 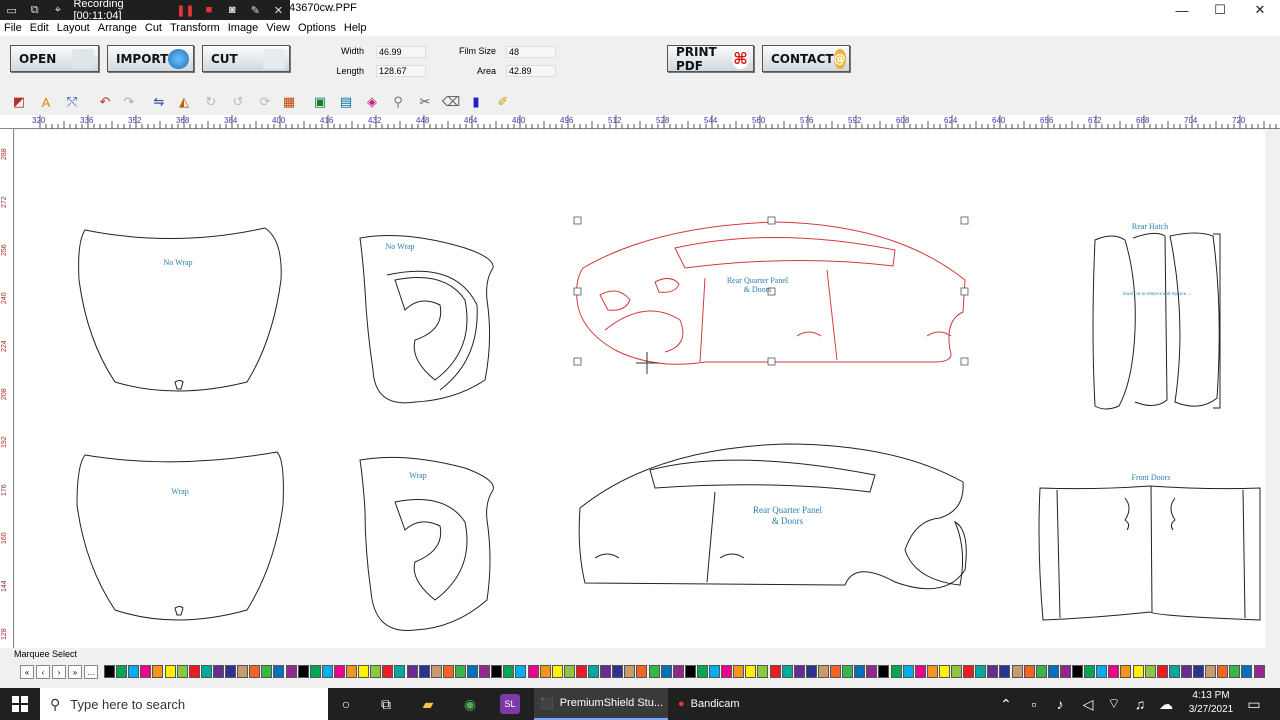 I want to click on target-icon: ⌖, so click(x=57, y=10).